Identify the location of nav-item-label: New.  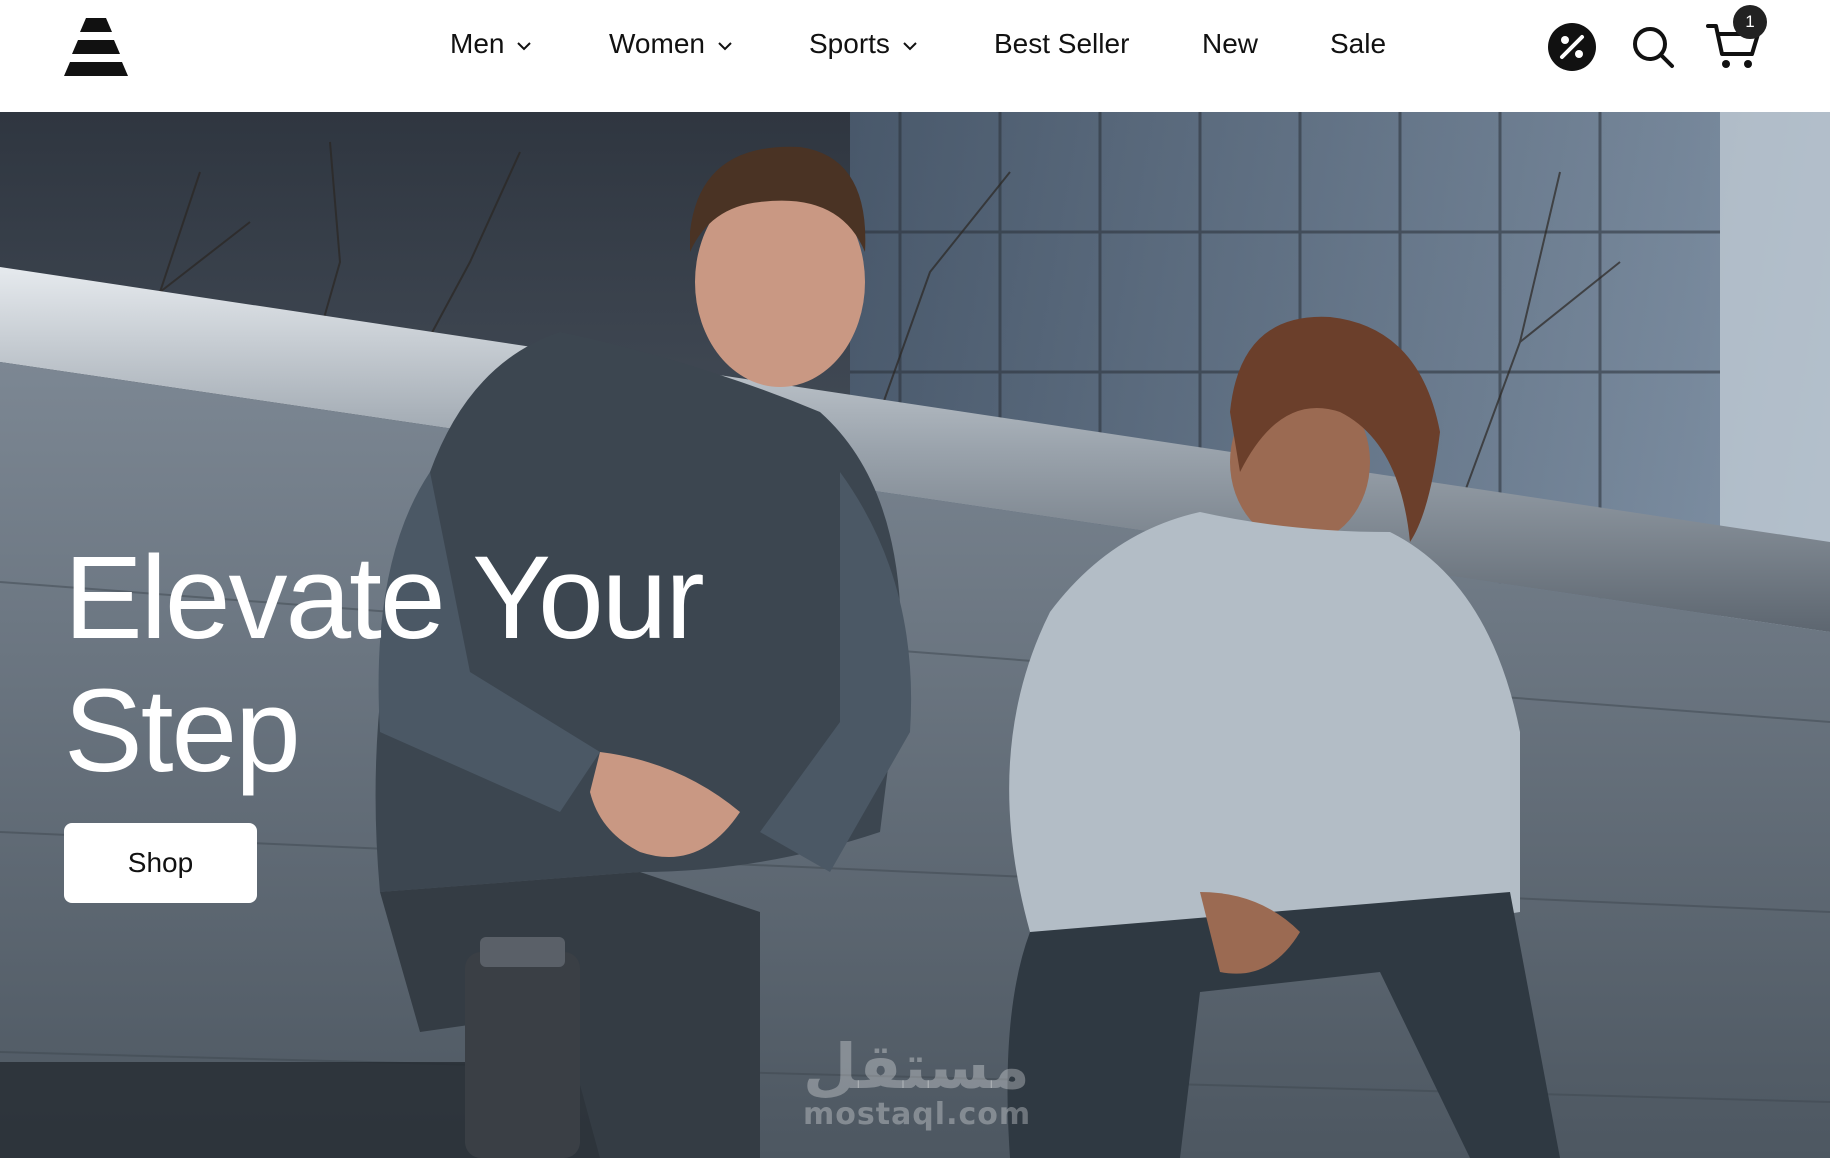
(1230, 43).